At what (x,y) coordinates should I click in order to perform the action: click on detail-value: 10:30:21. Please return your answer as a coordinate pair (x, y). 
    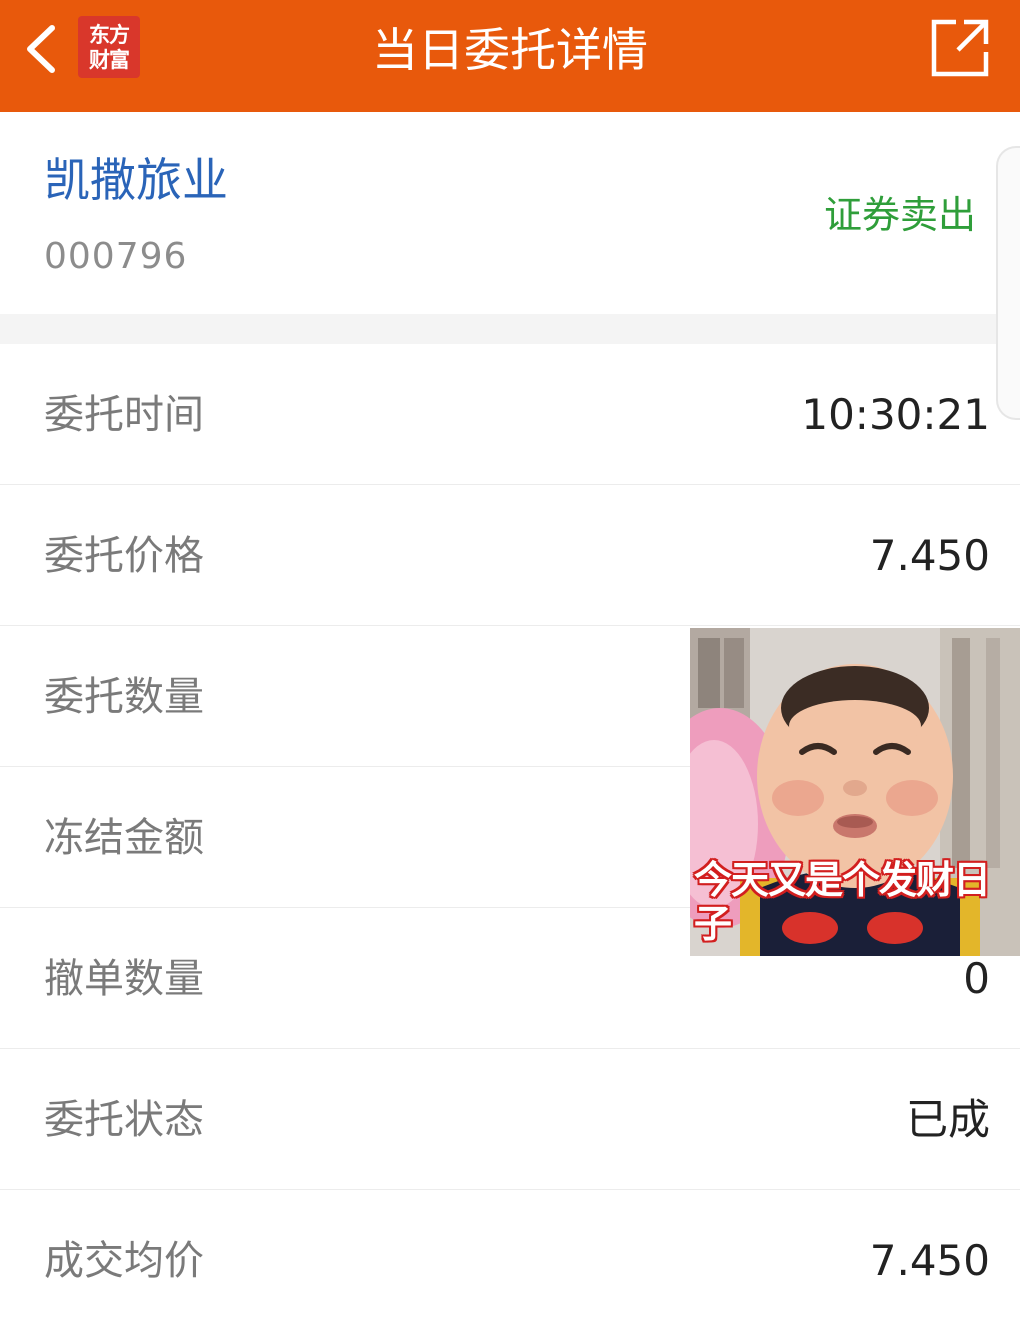
    Looking at the image, I should click on (895, 414).